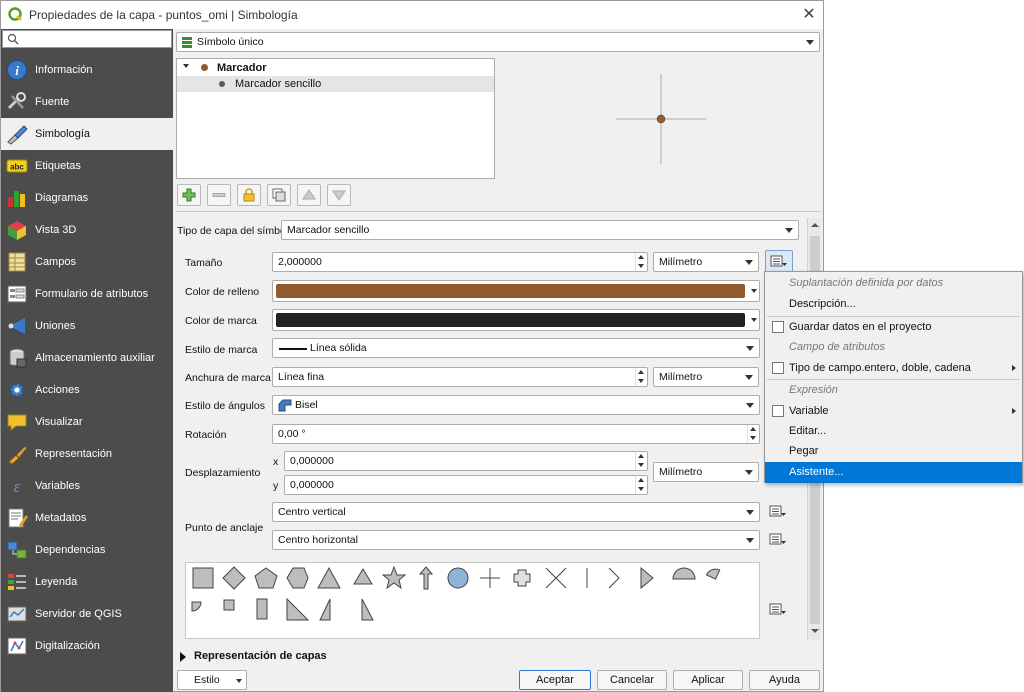 The image size is (1024, 692). Describe the element at coordinates (297, 578) in the screenshot. I see `hexagon-shape-icon` at that location.